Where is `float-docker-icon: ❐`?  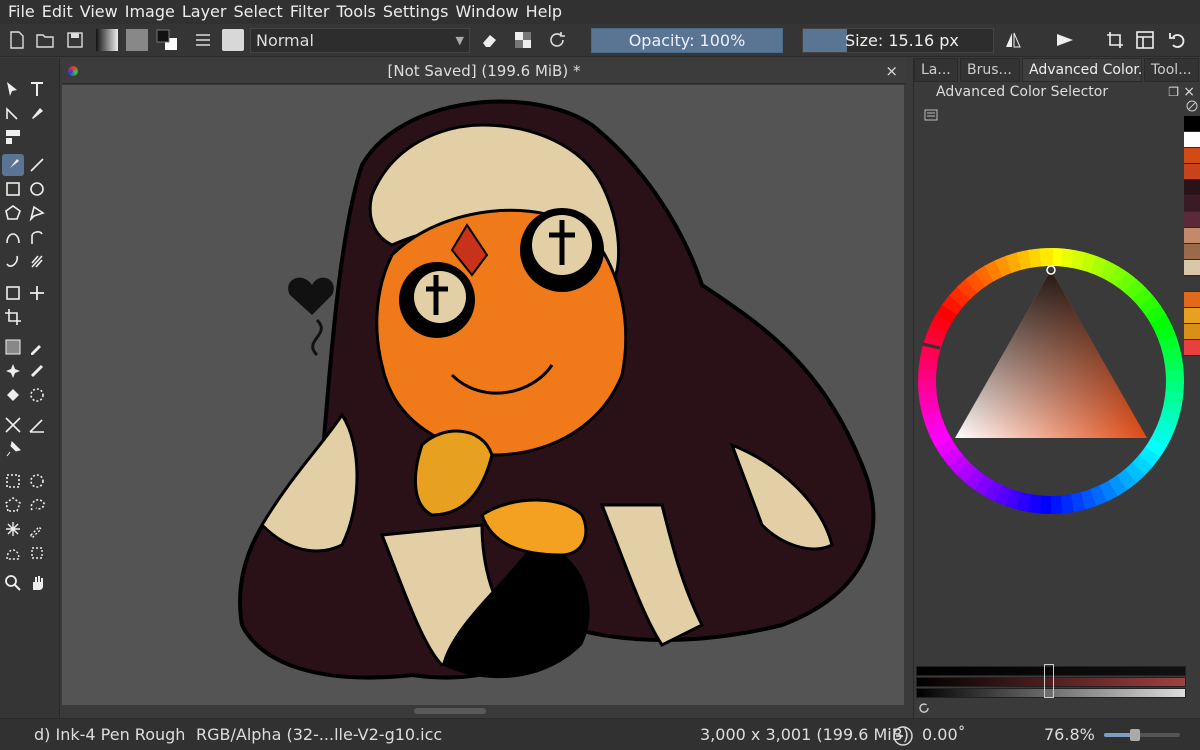 float-docker-icon: ❐ is located at coordinates (1173, 92).